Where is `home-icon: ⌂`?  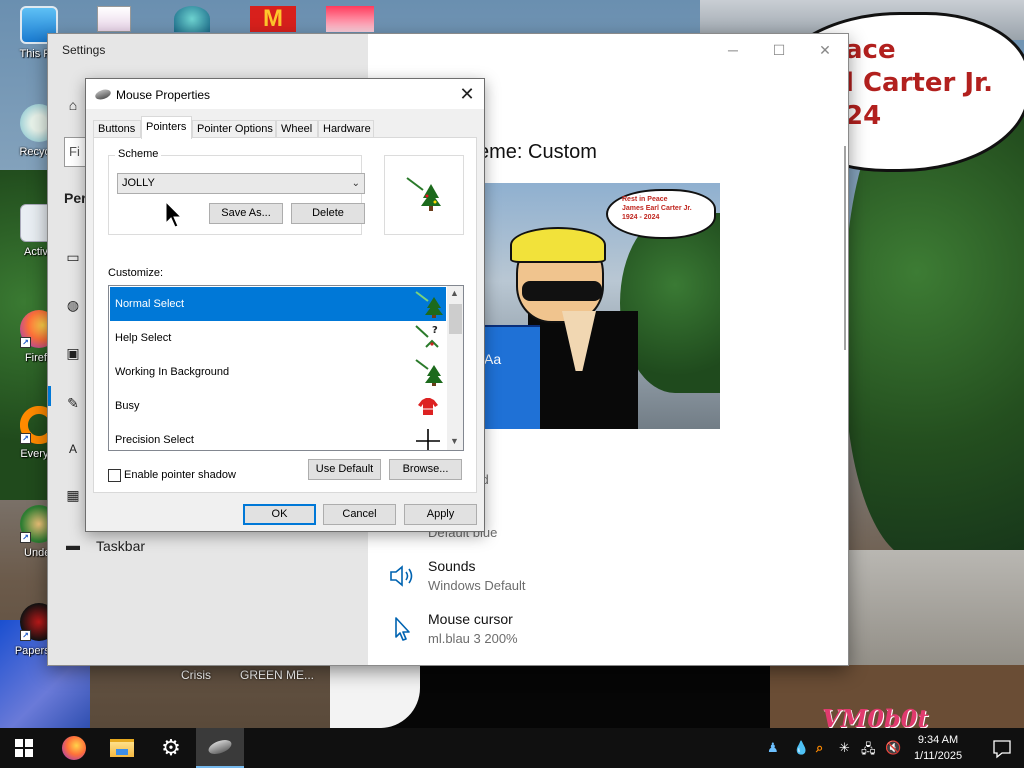 home-icon: ⌂ is located at coordinates (73, 105).